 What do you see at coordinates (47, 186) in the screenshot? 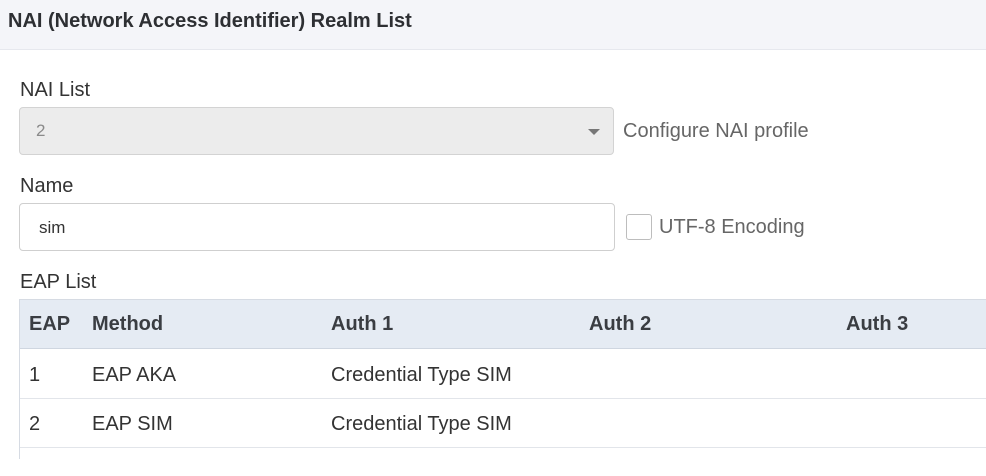
I see `name-label: Name` at bounding box center [47, 186].